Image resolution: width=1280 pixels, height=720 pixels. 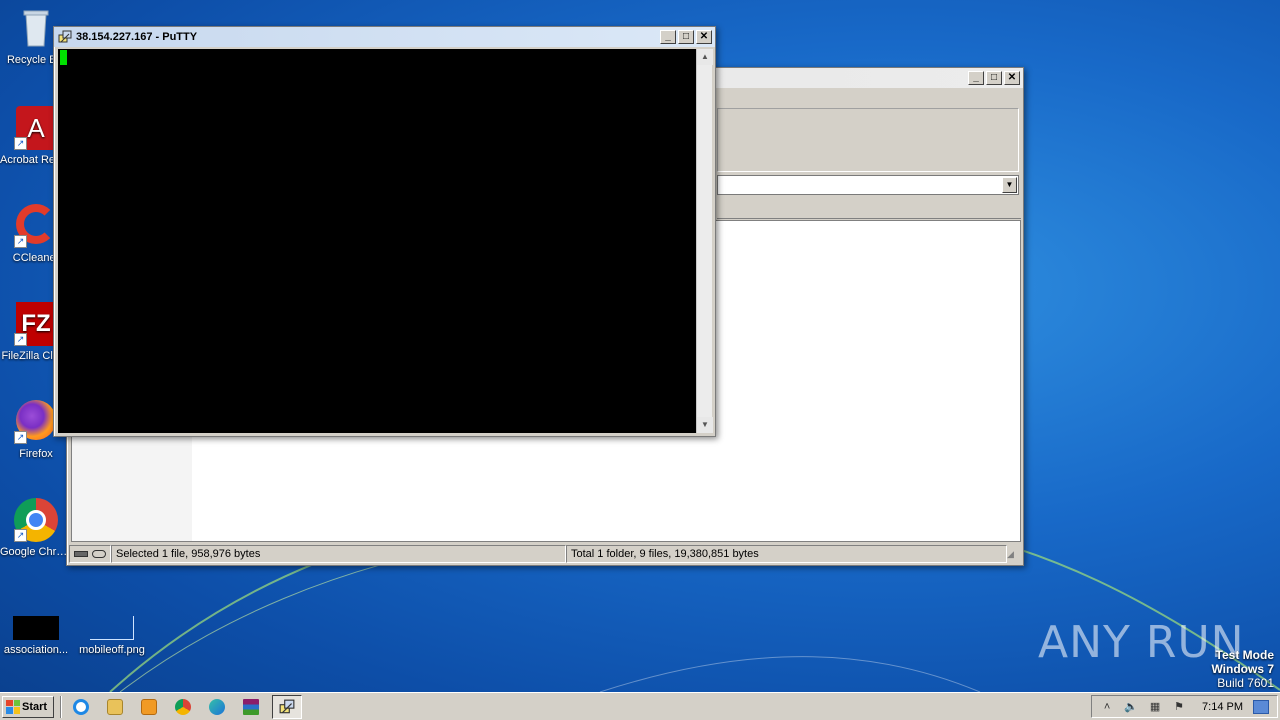 I want to click on quicklaunch-media-player, so click(x=149, y=707).